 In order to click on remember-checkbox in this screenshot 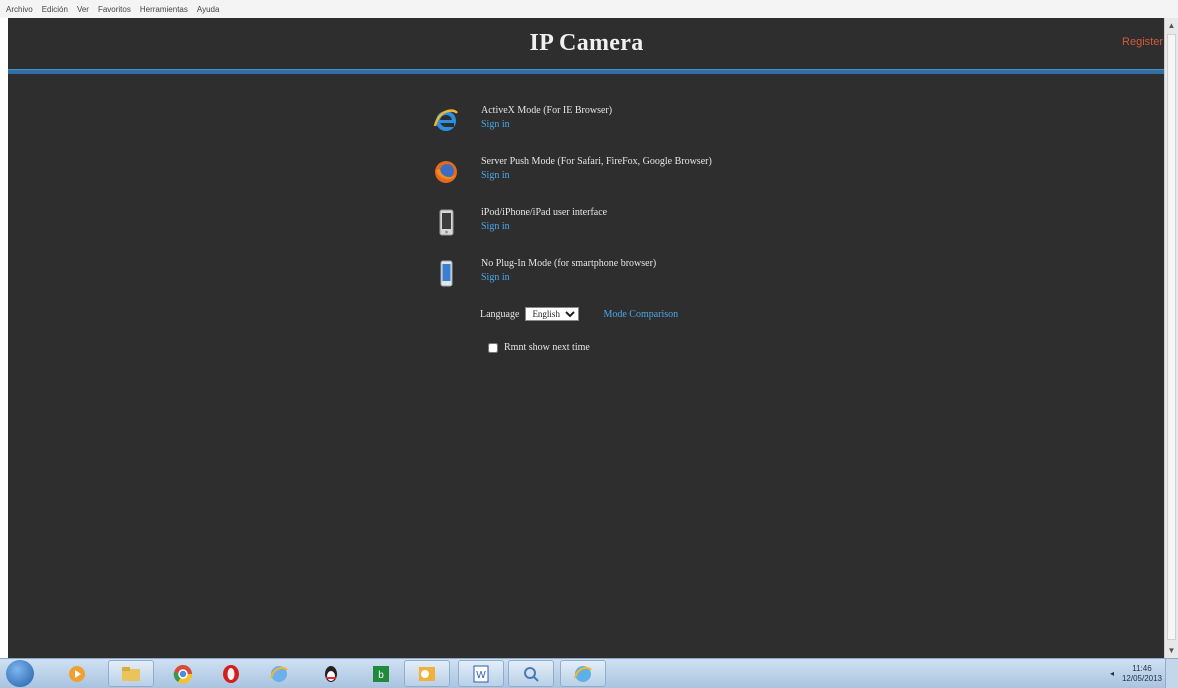, I will do `click(493, 347)`.